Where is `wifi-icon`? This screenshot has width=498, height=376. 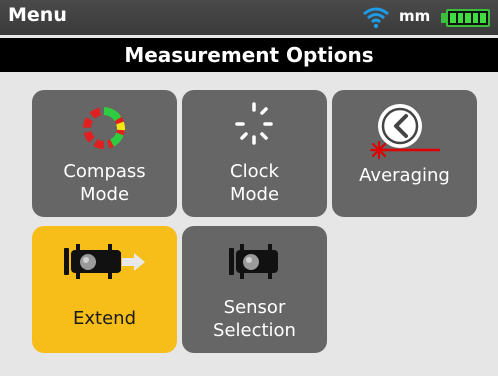
wifi-icon is located at coordinates (376, 18).